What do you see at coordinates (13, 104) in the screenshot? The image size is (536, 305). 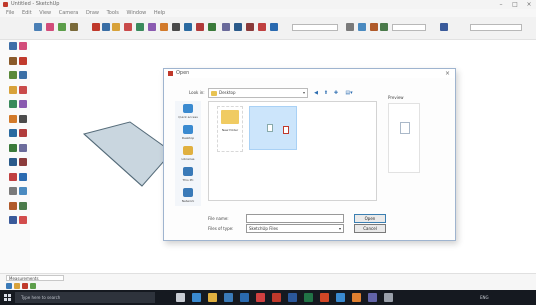 I see `palette-move-icon` at bounding box center [13, 104].